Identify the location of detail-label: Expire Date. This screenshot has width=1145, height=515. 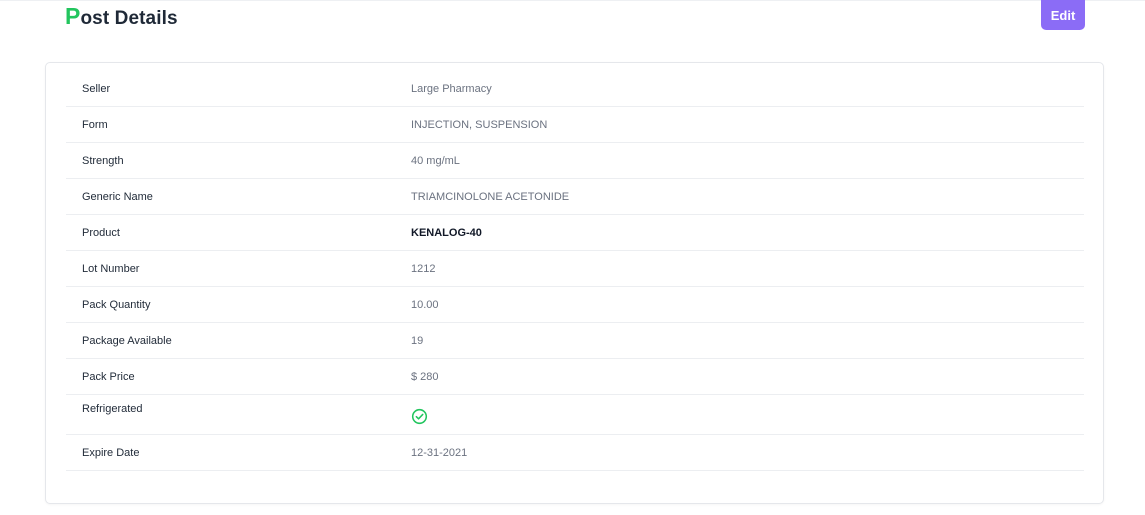
(111, 452).